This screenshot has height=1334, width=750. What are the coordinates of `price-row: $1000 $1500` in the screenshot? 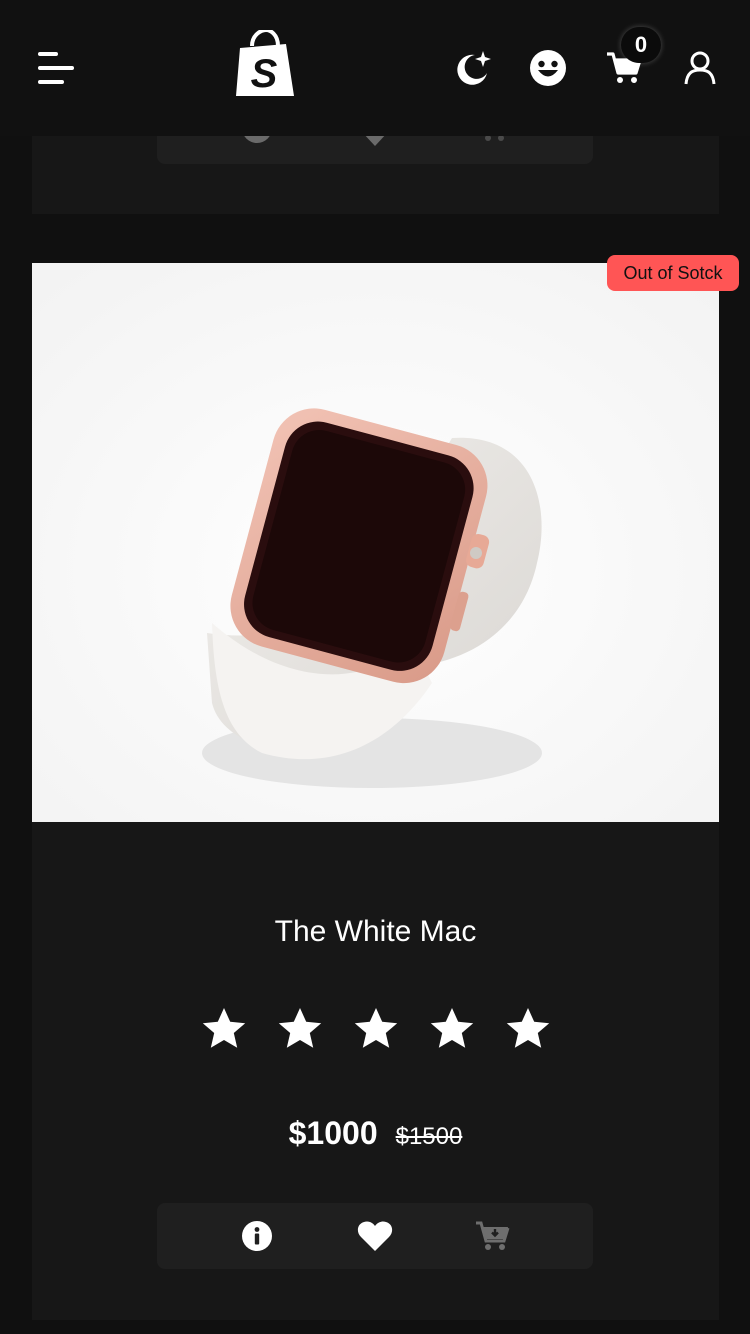 It's located at (375, 1133).